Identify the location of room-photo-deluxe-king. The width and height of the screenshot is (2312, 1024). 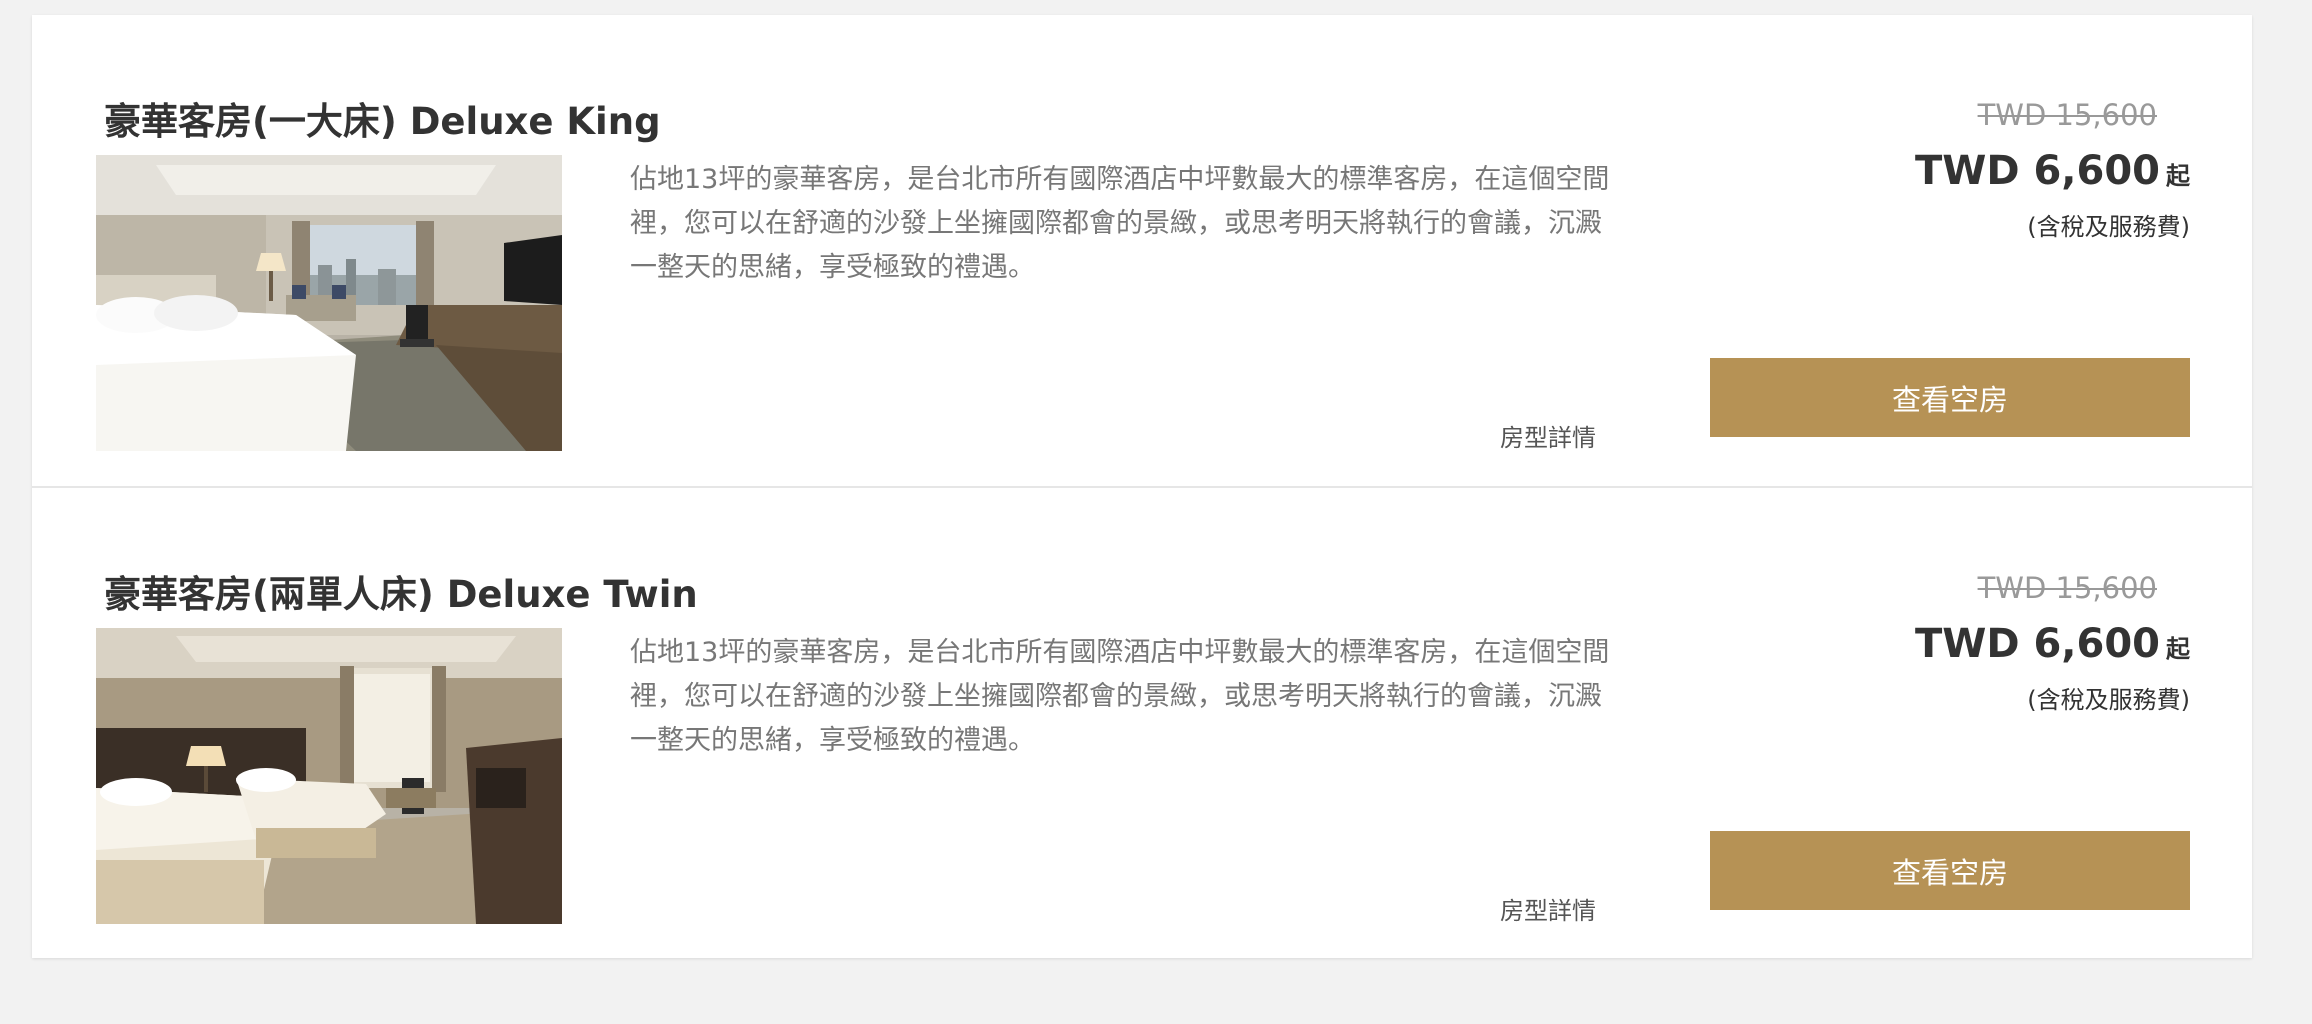
(329, 303).